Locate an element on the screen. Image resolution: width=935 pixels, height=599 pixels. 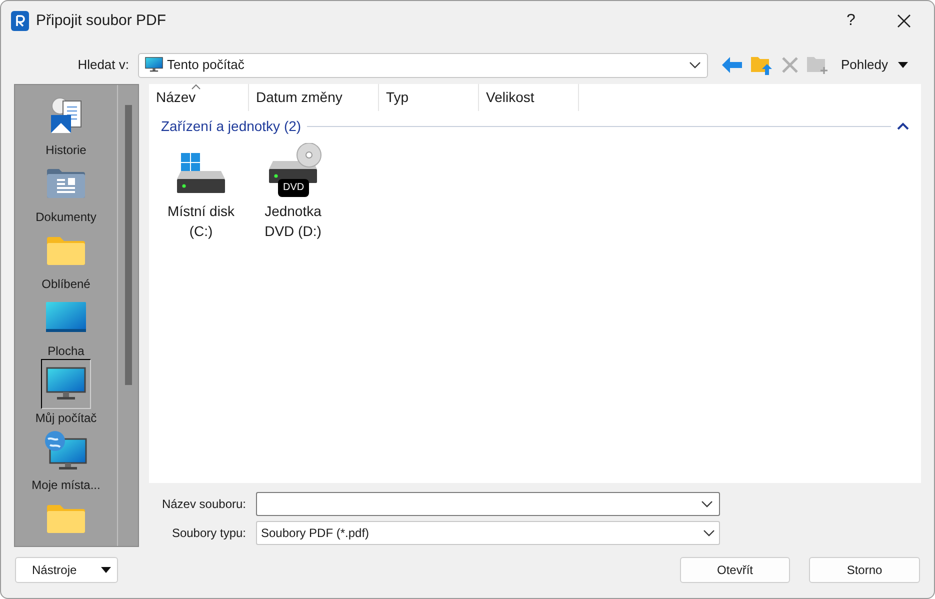
views-button: Pohledy is located at coordinates (874, 65).